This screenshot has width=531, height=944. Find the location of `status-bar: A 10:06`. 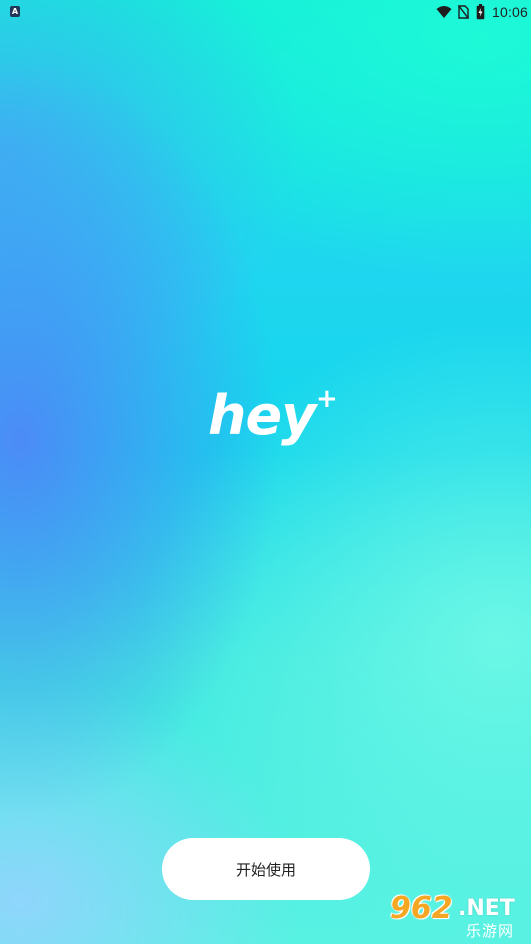

status-bar: A 10:06 is located at coordinates (265, 12).